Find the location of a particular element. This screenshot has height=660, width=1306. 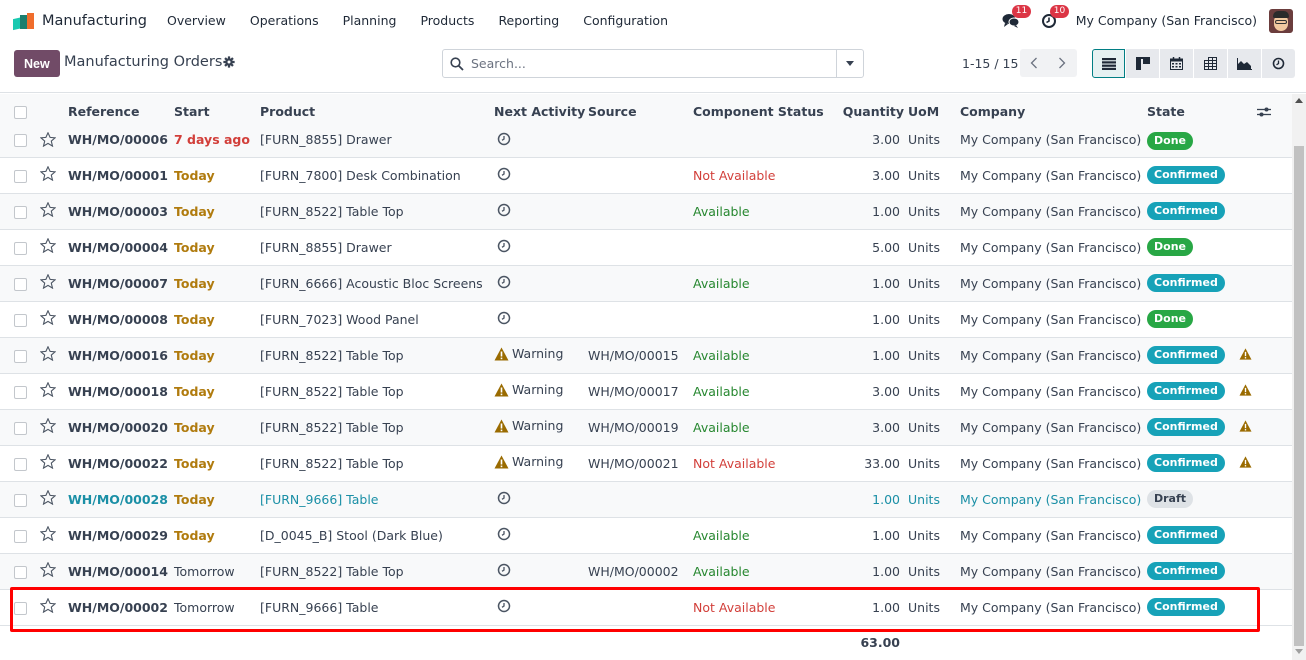

scroll-down-arrow is located at coordinates (1299, 651).